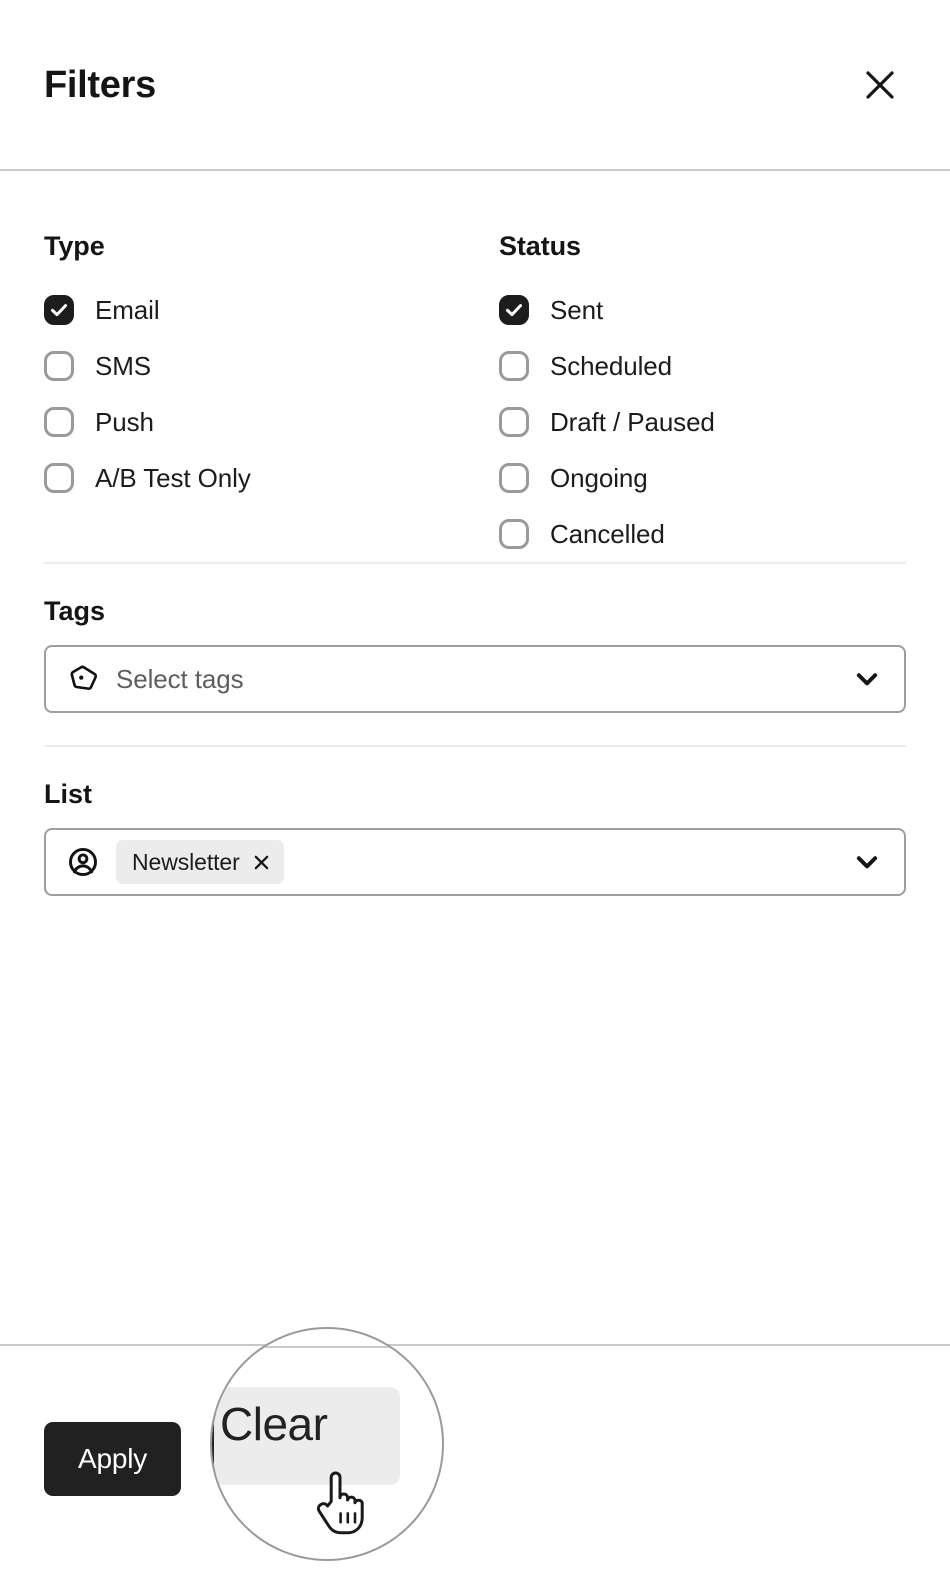 Image resolution: width=950 pixels, height=1572 pixels. What do you see at coordinates (702, 534) in the screenshot?
I see `checkbox-row-cancelled: Cancelled` at bounding box center [702, 534].